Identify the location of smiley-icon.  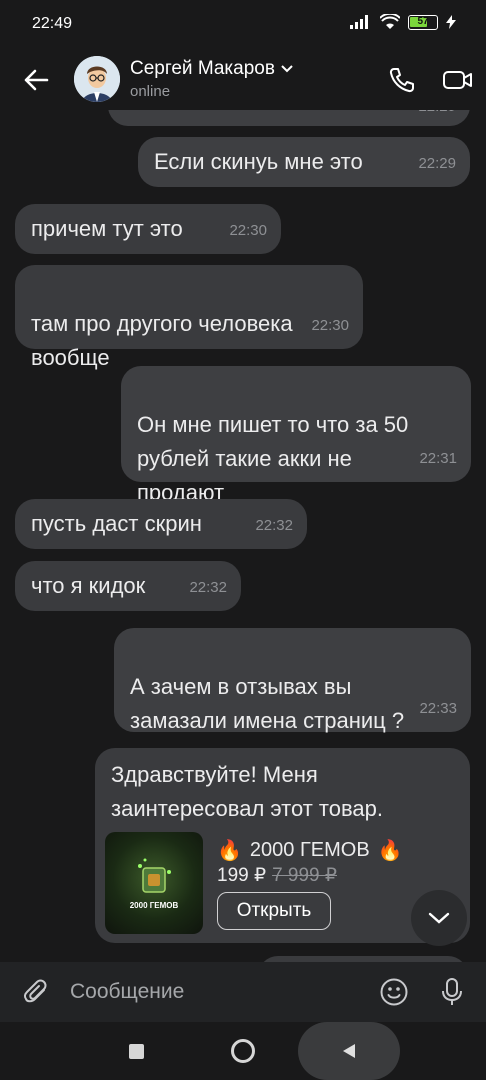
(394, 992).